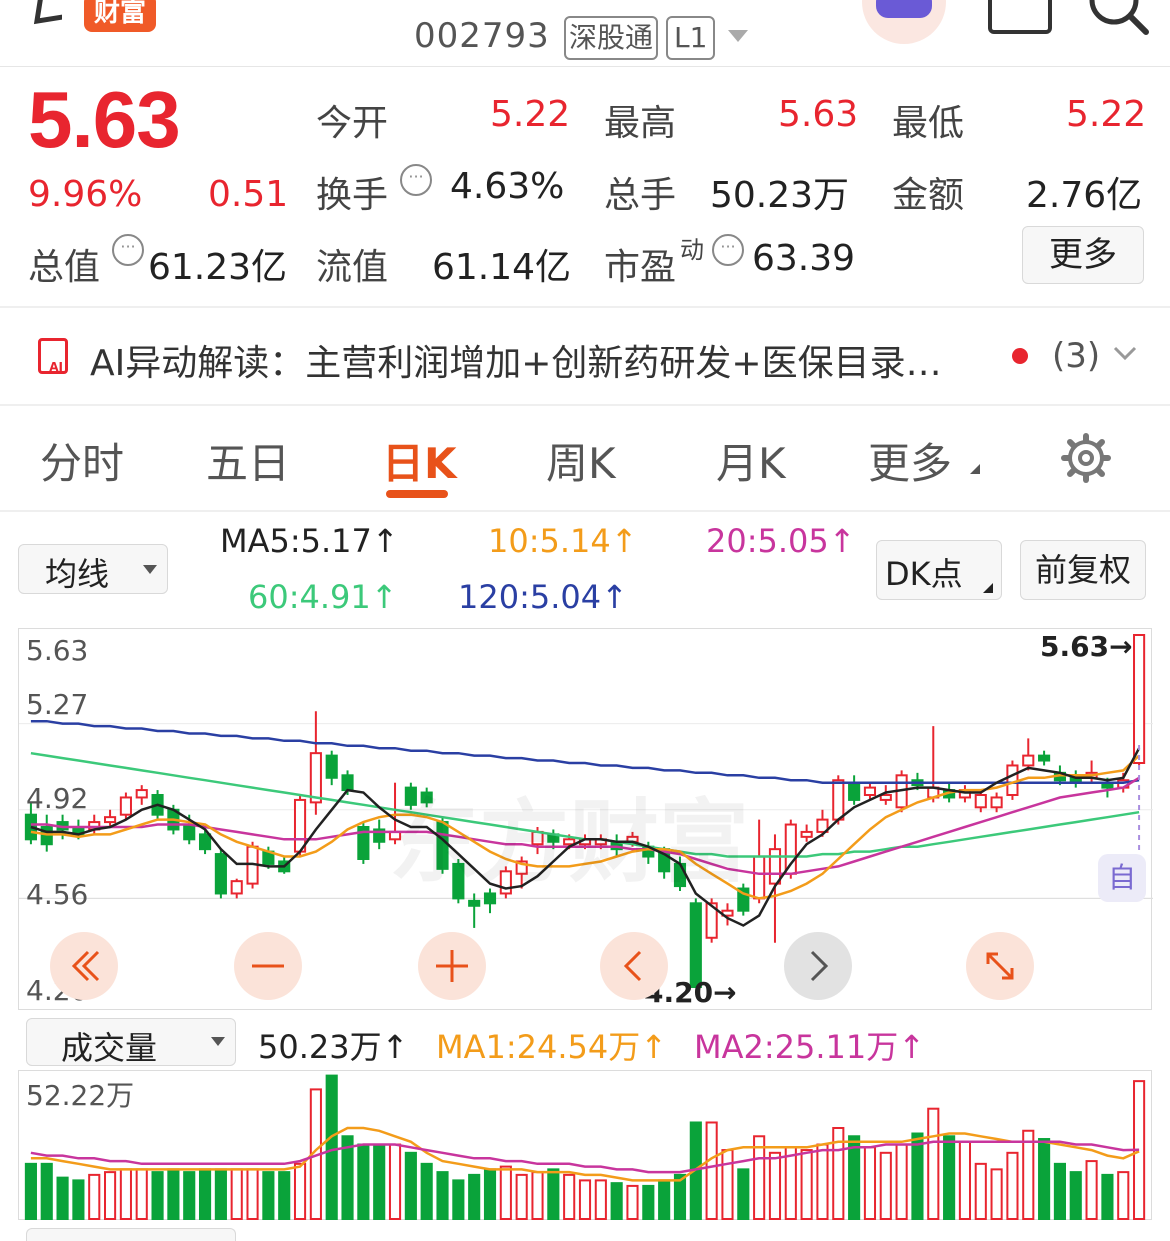 This screenshot has height=1241, width=1170. Describe the element at coordinates (1086, 458) in the screenshot. I see `settings-gear-icon` at that location.